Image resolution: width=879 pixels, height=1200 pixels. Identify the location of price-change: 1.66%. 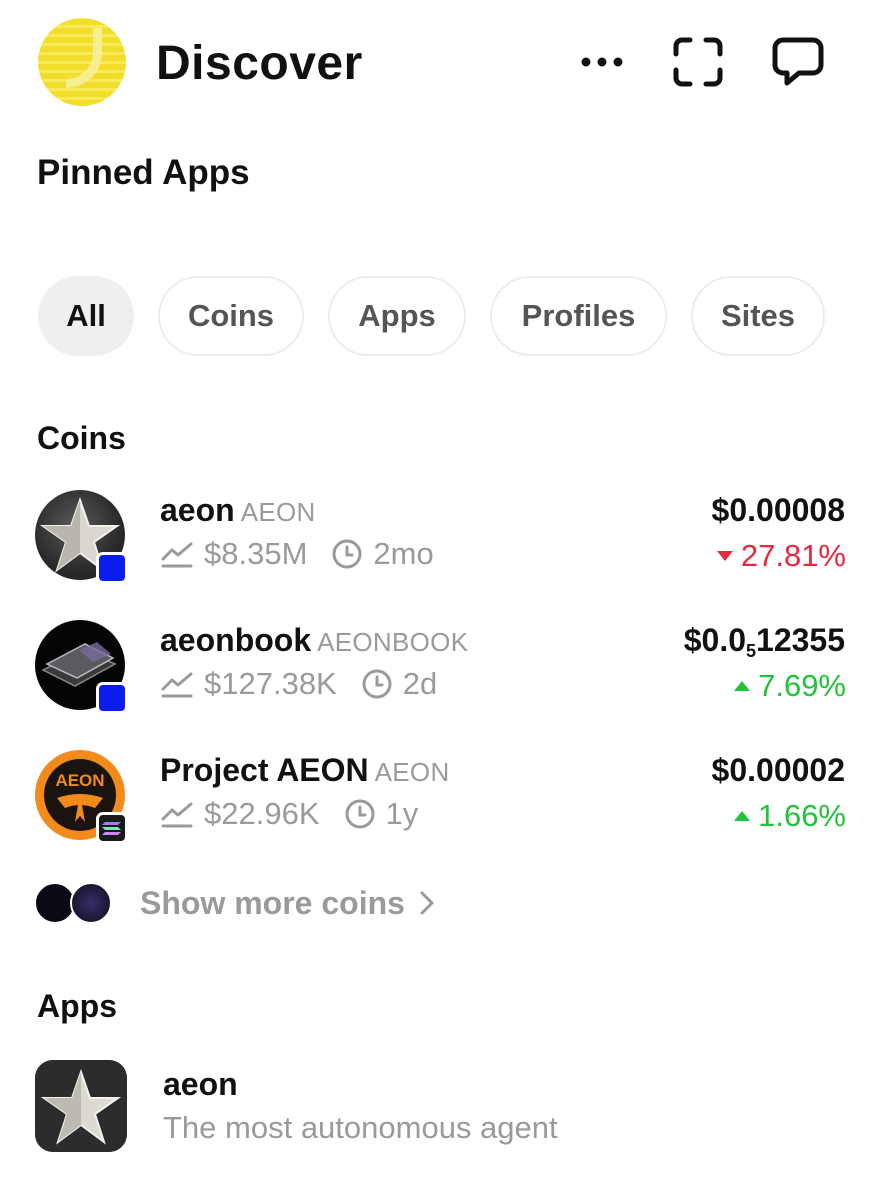
(790, 816).